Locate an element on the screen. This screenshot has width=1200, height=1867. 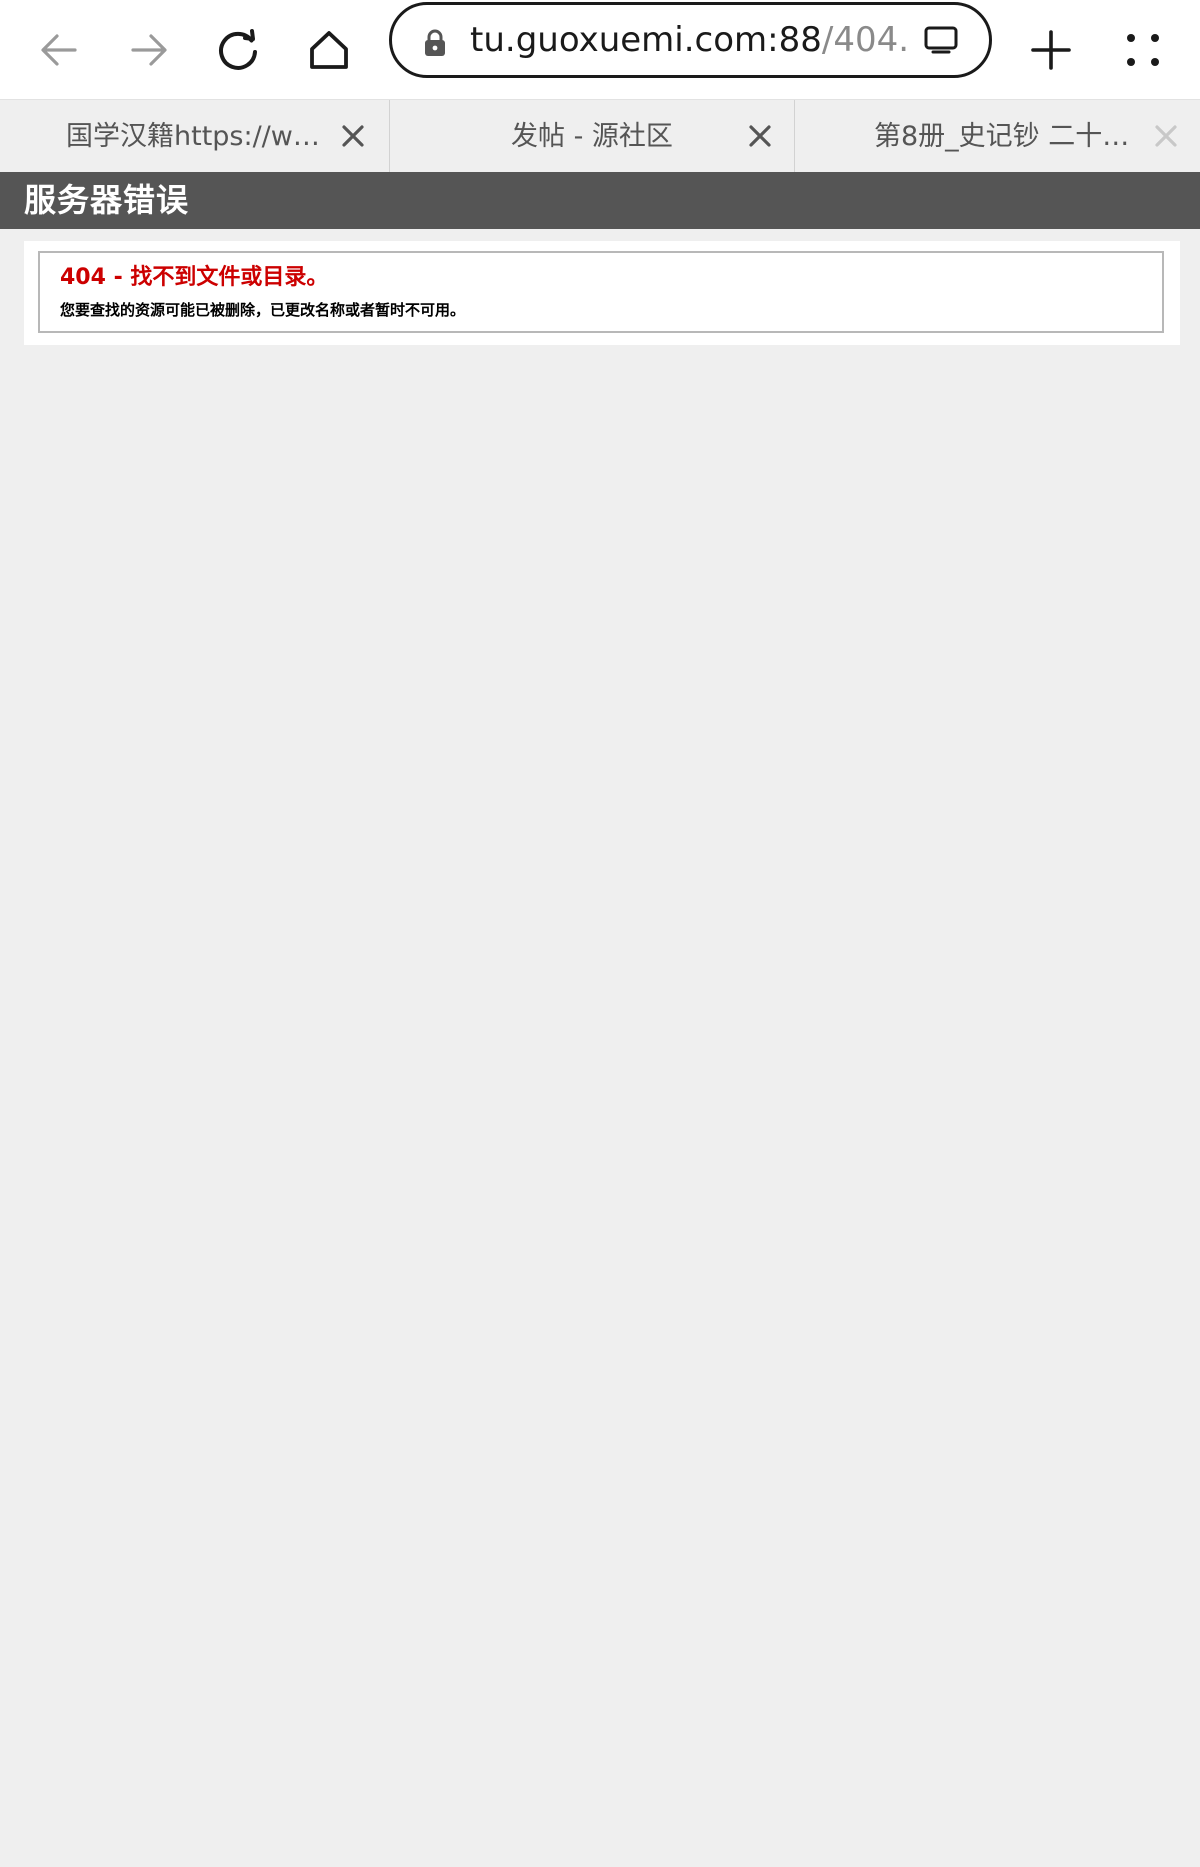
reload-button is located at coordinates (239, 50).